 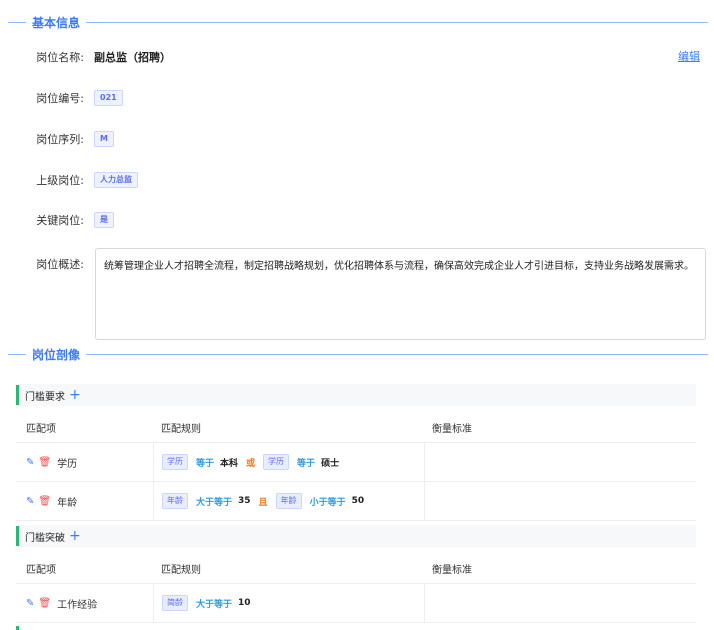 What do you see at coordinates (327, 502) in the screenshot?
I see `rule-operator: 小于等于` at bounding box center [327, 502].